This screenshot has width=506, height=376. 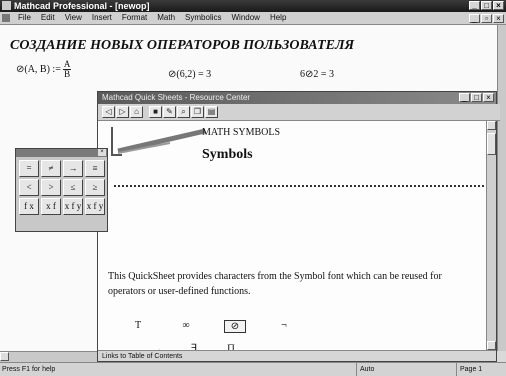 What do you see at coordinates (95, 187) in the screenshot?
I see `palette-greater-equal-button: ≥` at bounding box center [95, 187].